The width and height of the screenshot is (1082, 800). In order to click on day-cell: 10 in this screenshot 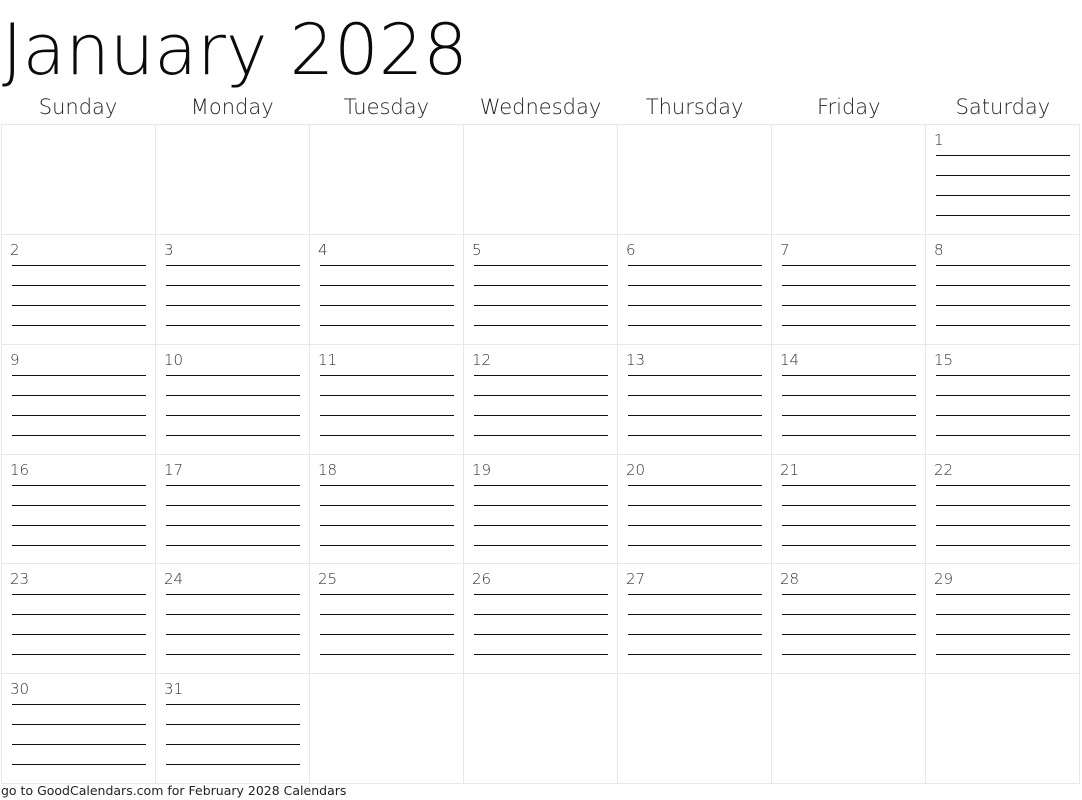, I will do `click(233, 399)`.